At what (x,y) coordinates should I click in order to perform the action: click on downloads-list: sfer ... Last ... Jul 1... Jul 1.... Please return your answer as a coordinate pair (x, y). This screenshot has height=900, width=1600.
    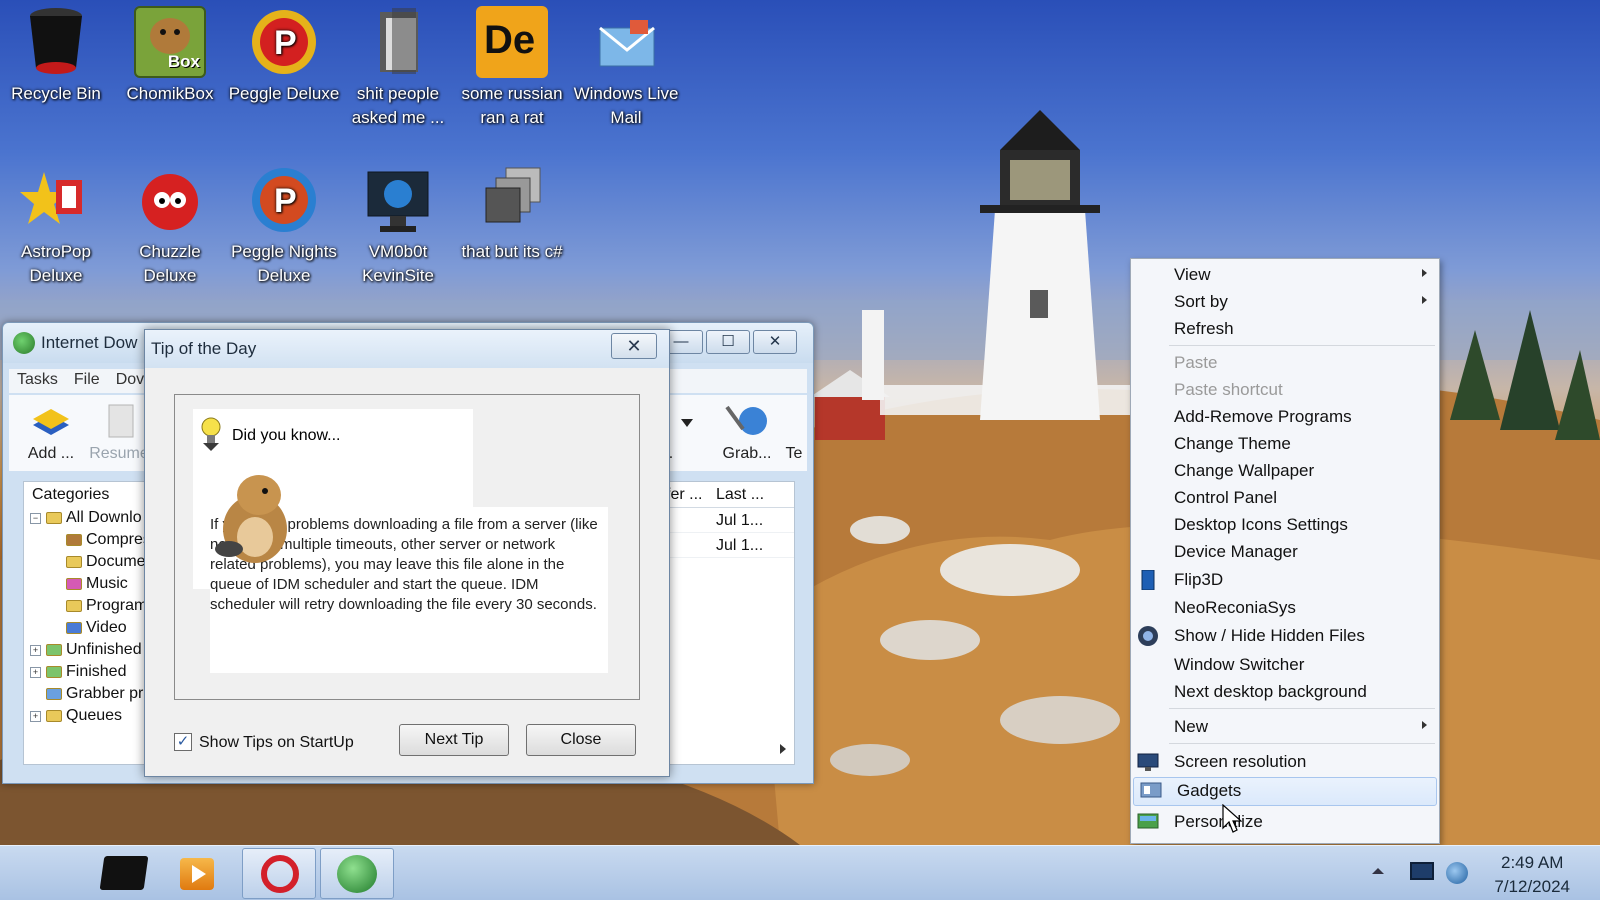
    Looking at the image, I should click on (724, 623).